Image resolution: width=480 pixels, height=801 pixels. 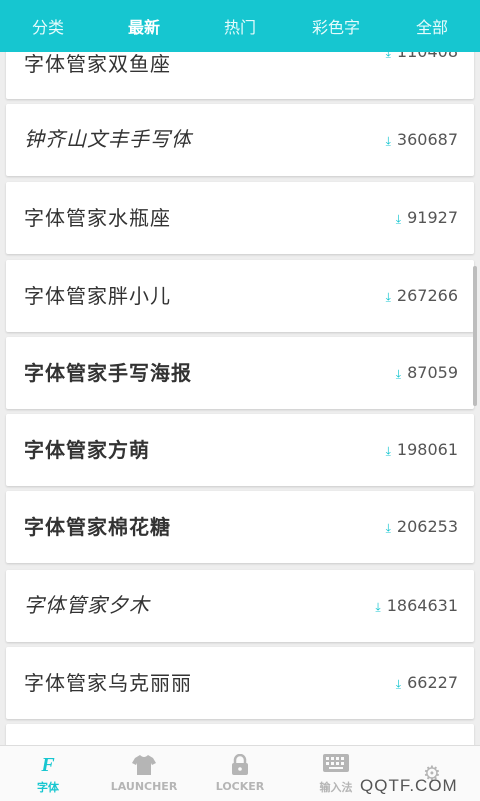 I want to click on font-name: 字体管家方萌, so click(x=87, y=450).